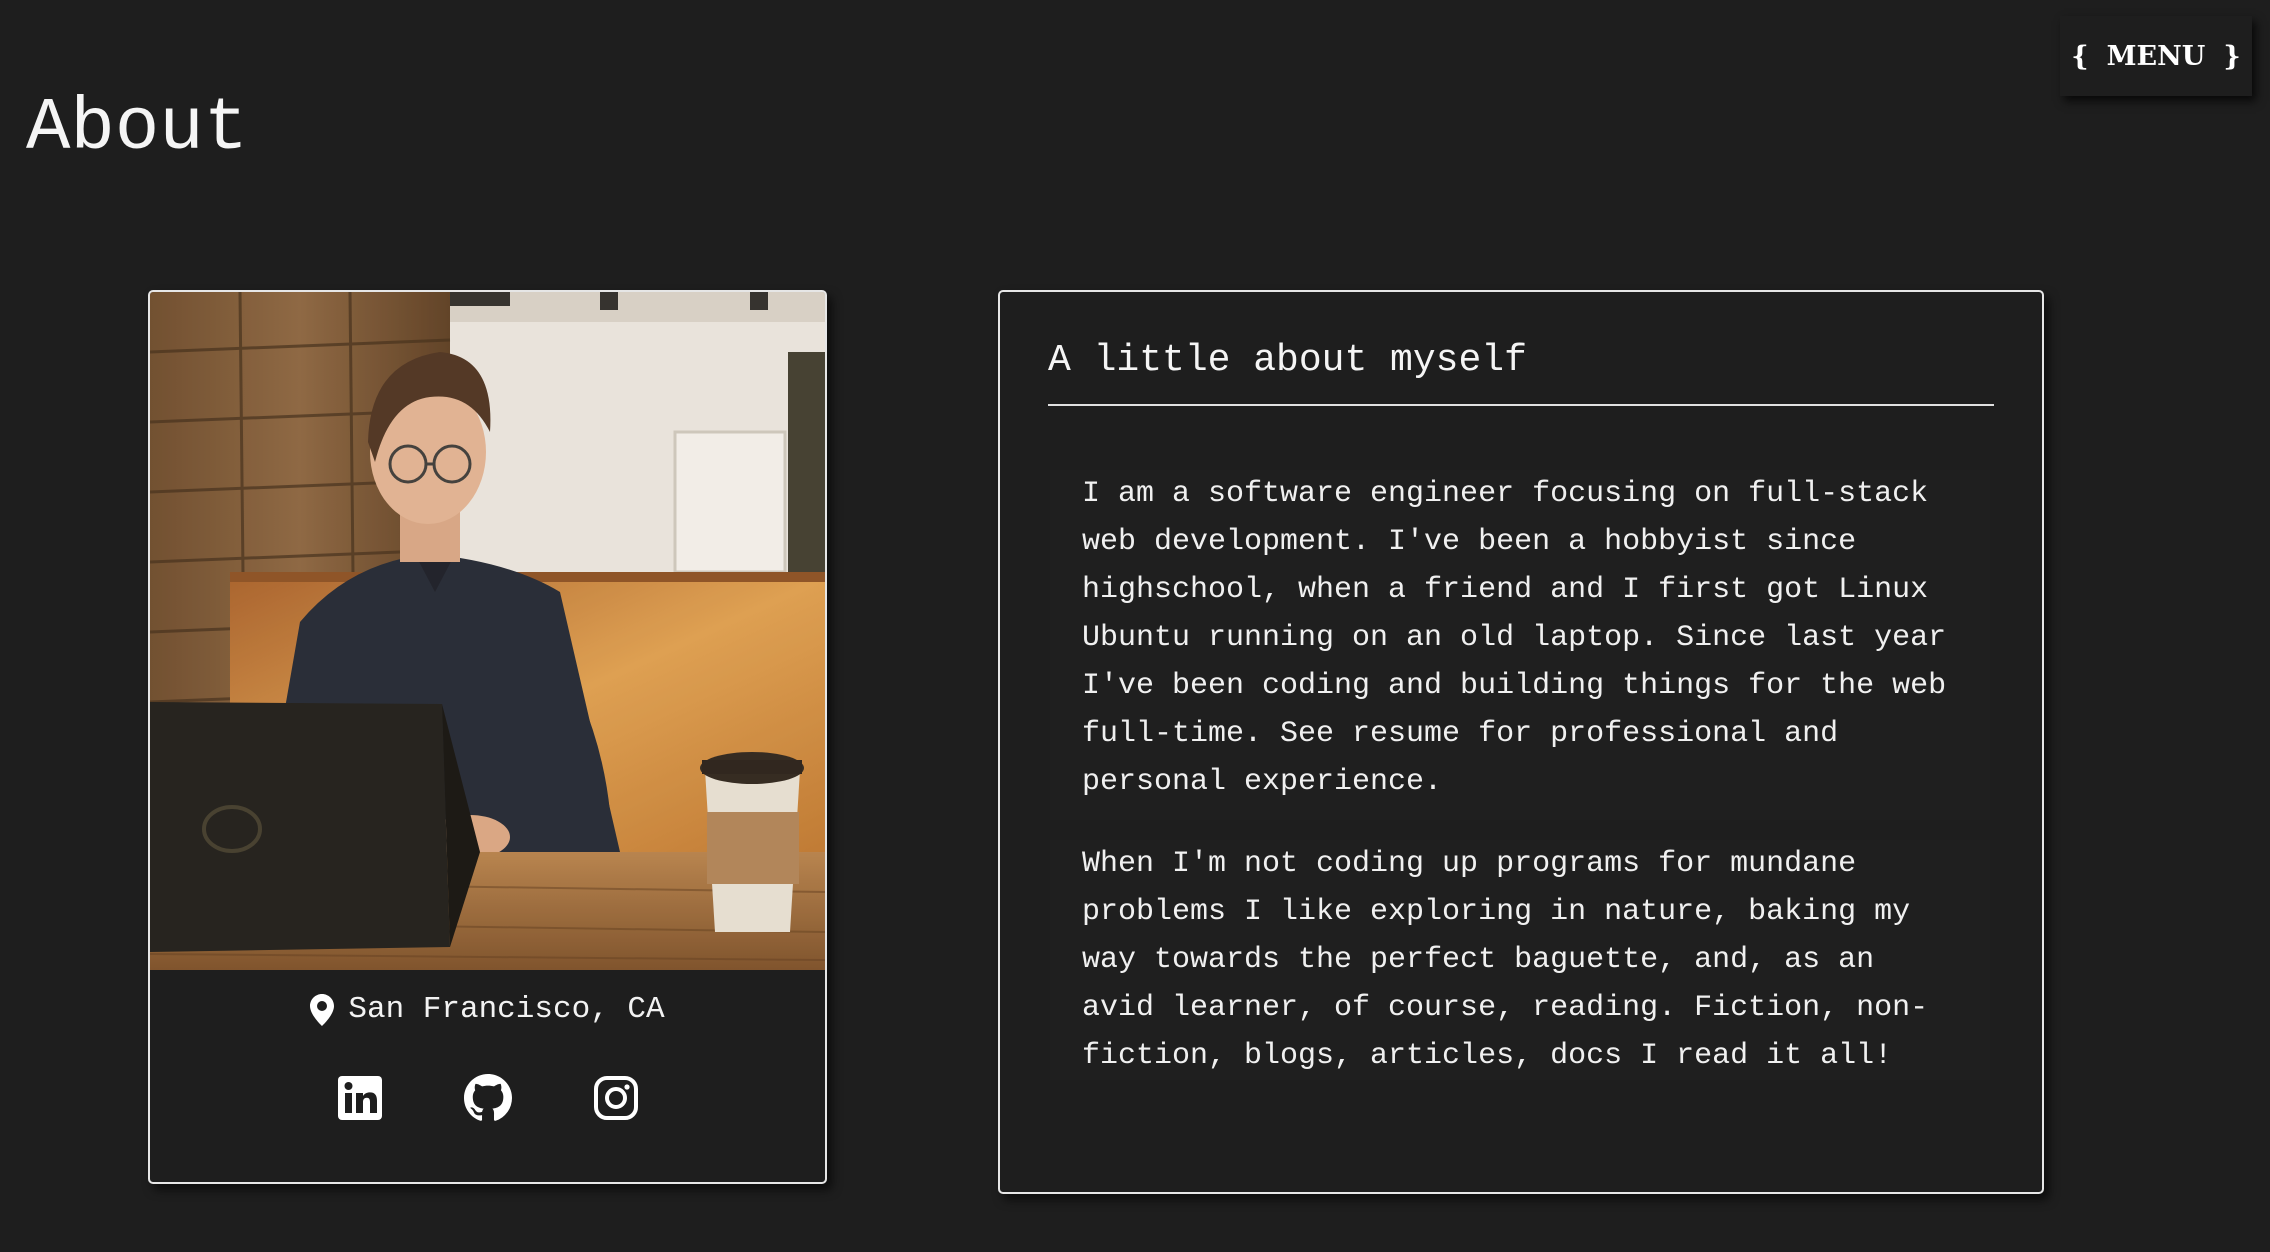  Describe the element at coordinates (2232, 56) in the screenshot. I see `menu-close-brace: }` at that location.